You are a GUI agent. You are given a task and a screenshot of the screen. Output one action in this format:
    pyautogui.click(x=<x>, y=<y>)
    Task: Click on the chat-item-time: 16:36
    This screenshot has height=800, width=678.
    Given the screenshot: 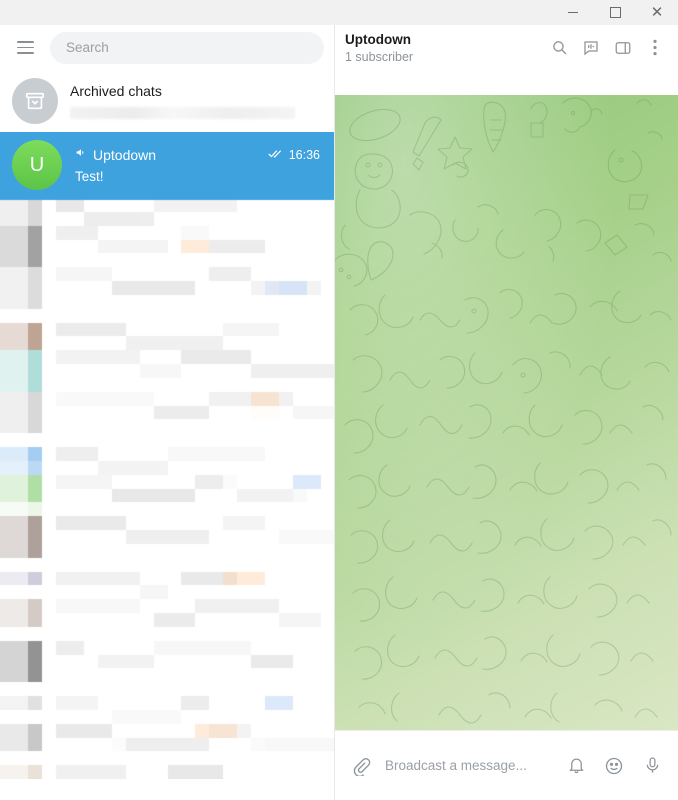 What is the action you would take?
    pyautogui.click(x=304, y=155)
    